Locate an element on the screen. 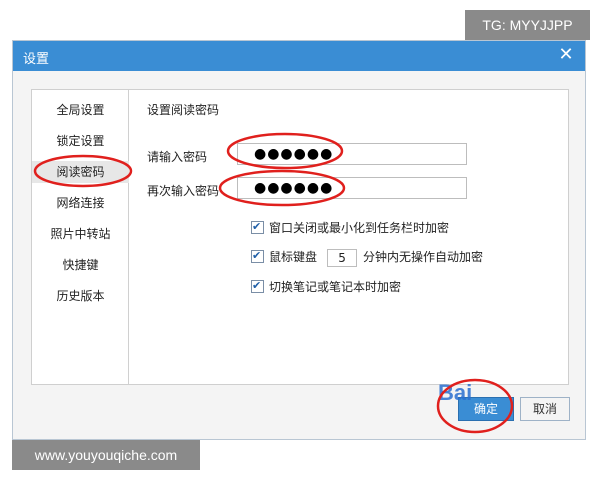 The height and width of the screenshot is (480, 600). sidebar-item-lock: 锁定设置 is located at coordinates (80, 141).